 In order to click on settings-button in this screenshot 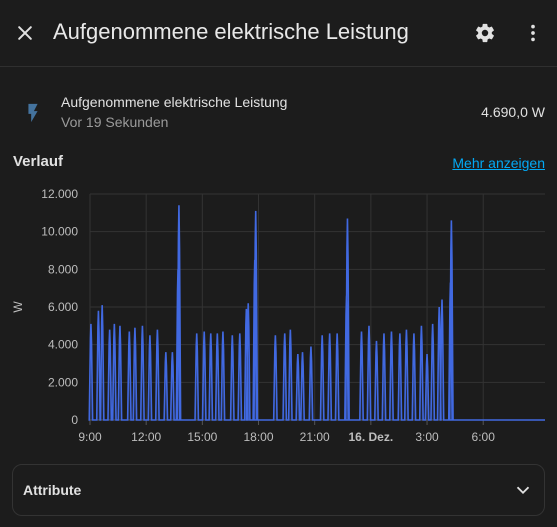, I will do `click(485, 33)`.